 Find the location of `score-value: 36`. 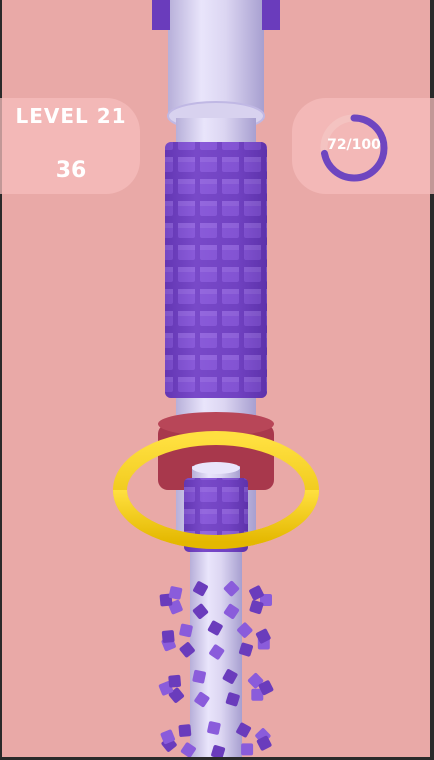

score-value: 36 is located at coordinates (71, 170).